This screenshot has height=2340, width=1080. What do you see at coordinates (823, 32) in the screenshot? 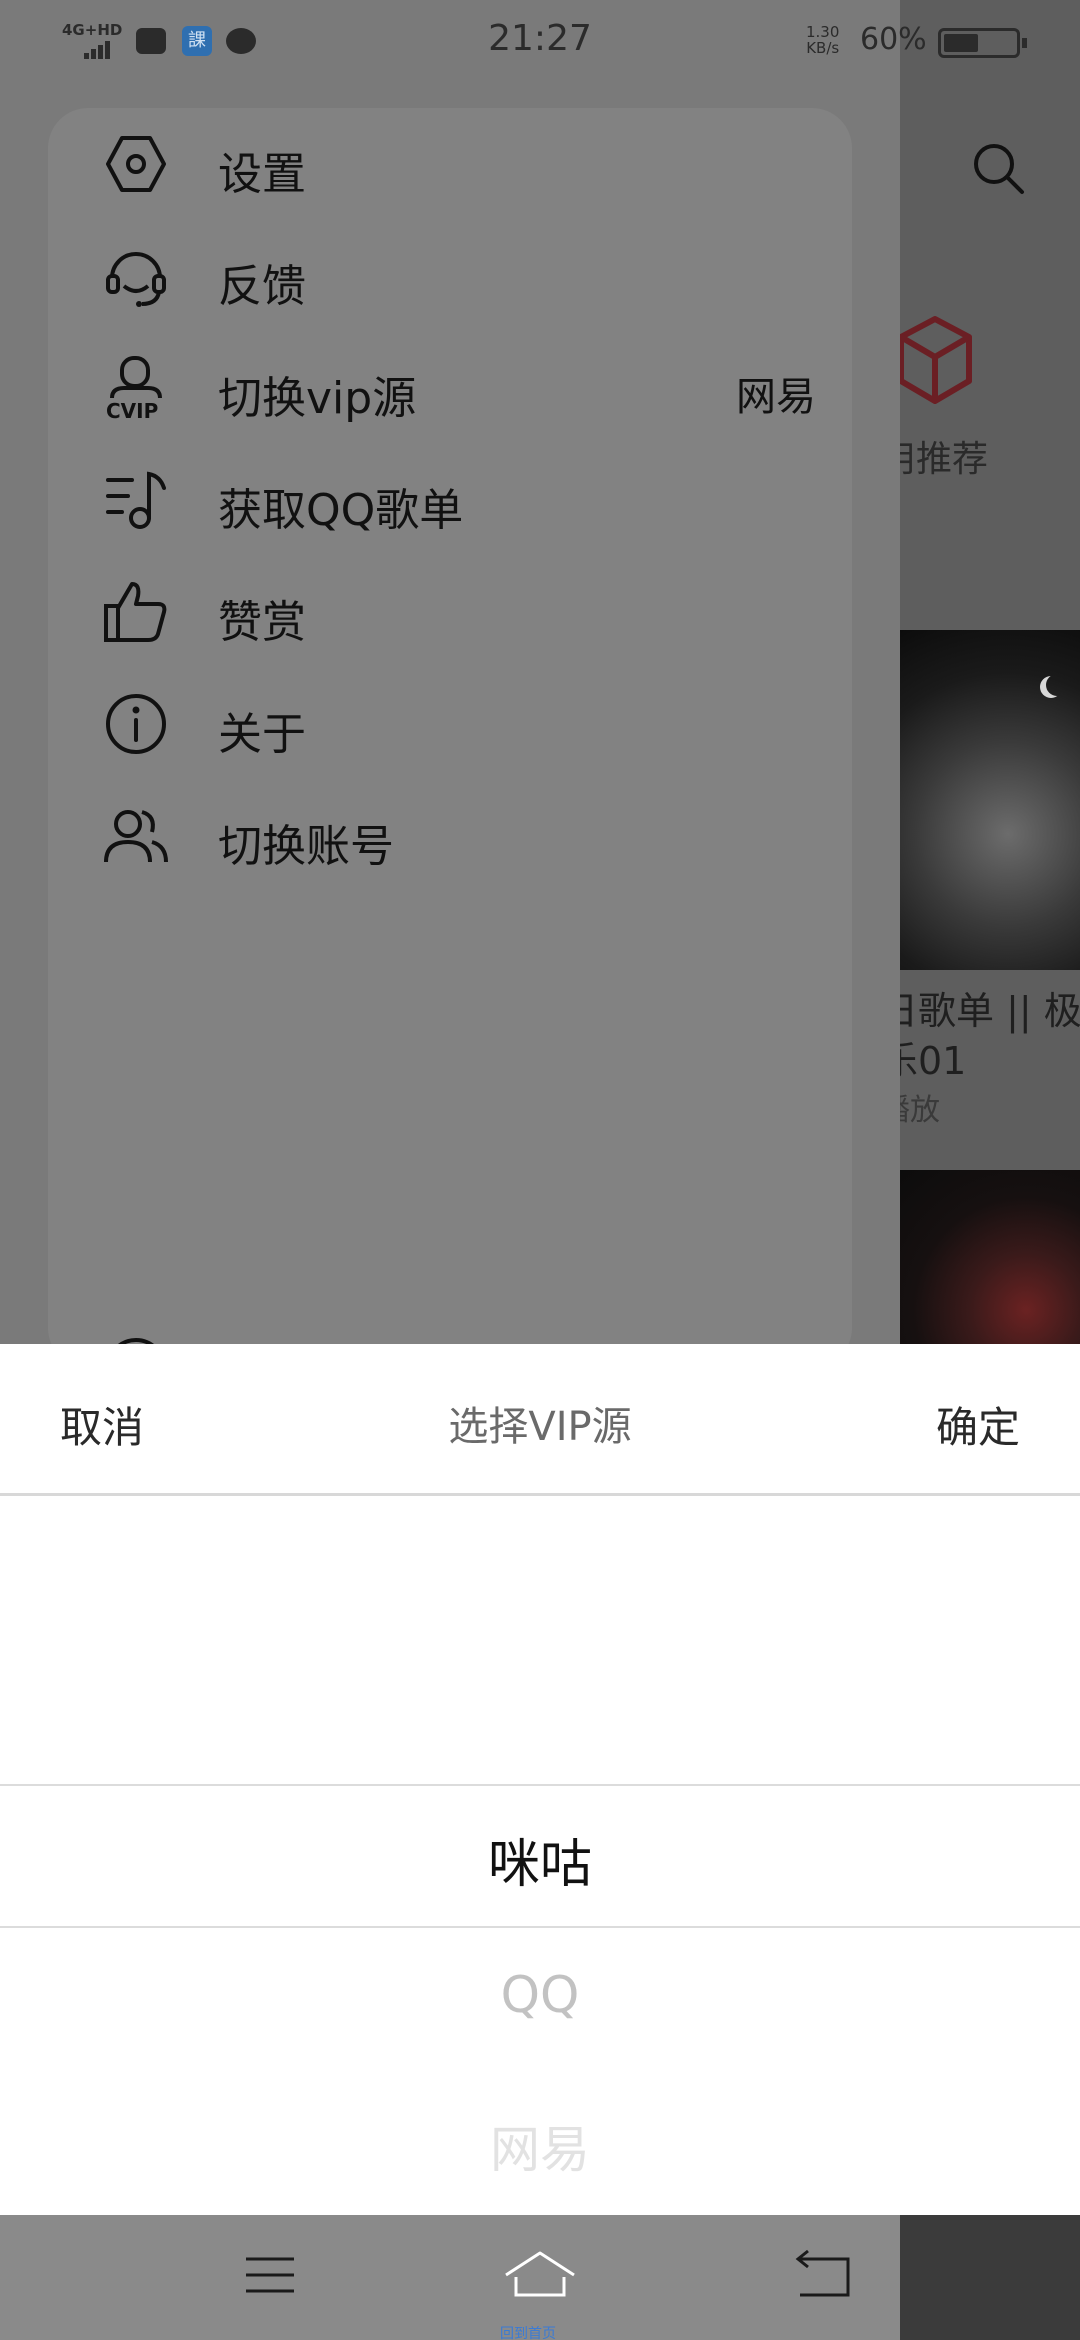
I see `network-speed-value: 1.30` at bounding box center [823, 32].